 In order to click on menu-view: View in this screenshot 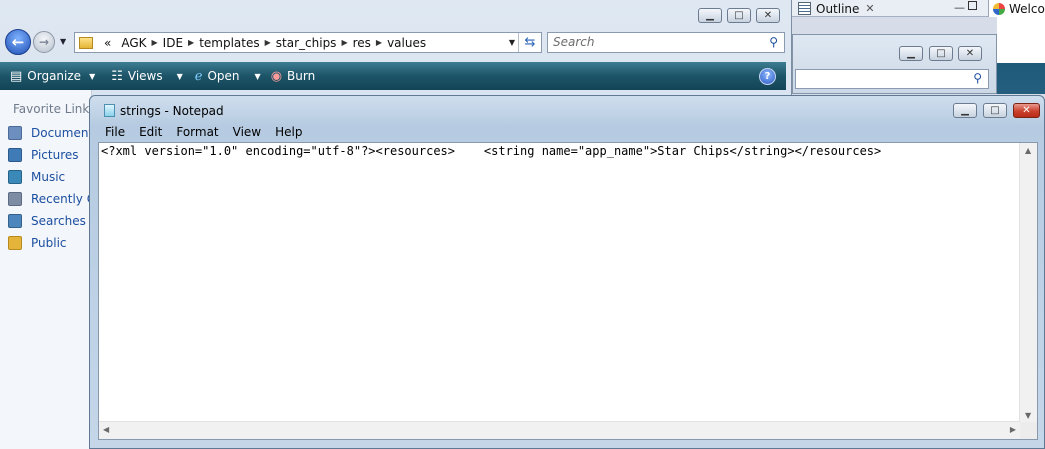, I will do `click(247, 132)`.